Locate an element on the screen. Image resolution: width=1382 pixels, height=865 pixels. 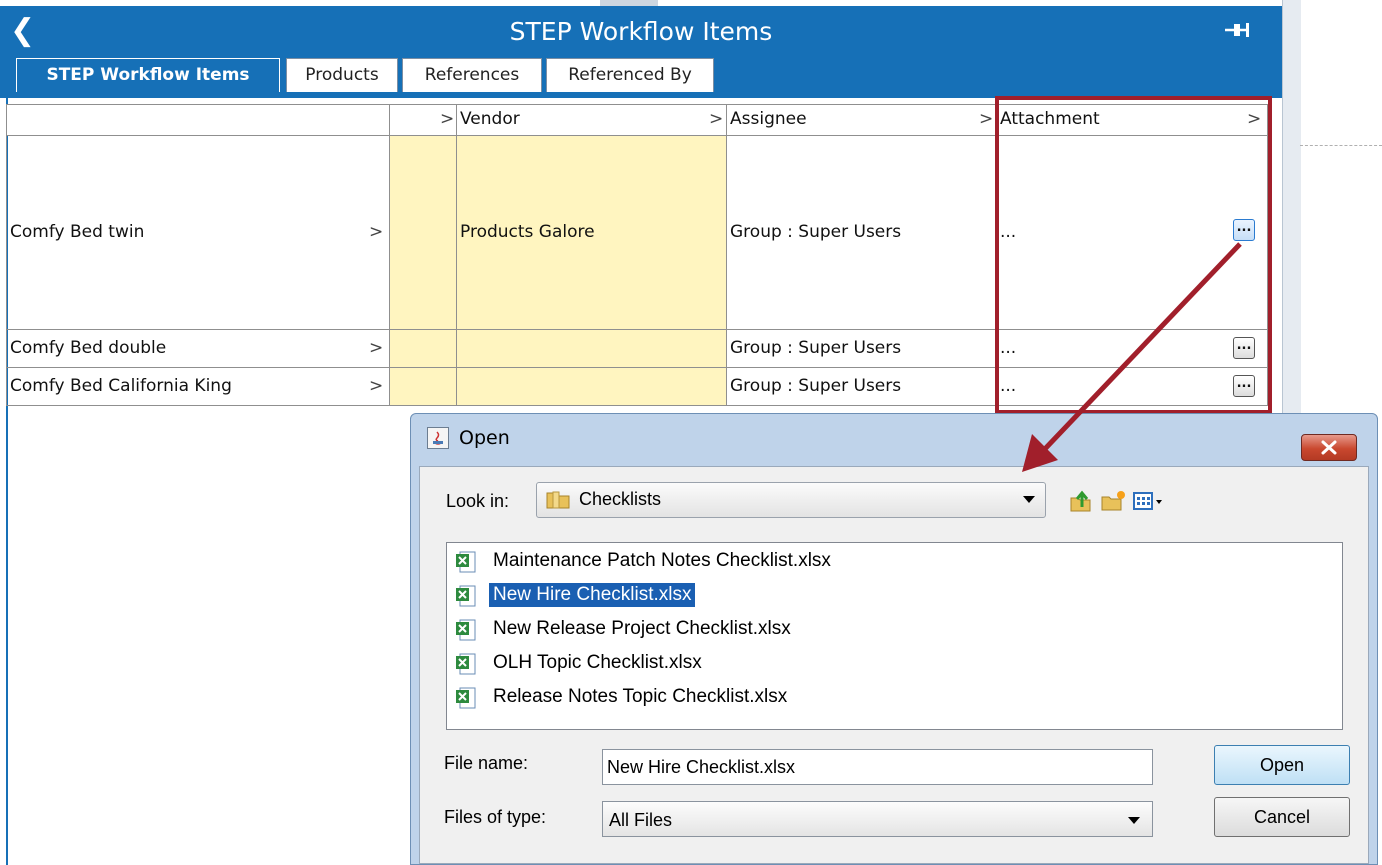
tab-referenced-by: Referenced By is located at coordinates (630, 75).